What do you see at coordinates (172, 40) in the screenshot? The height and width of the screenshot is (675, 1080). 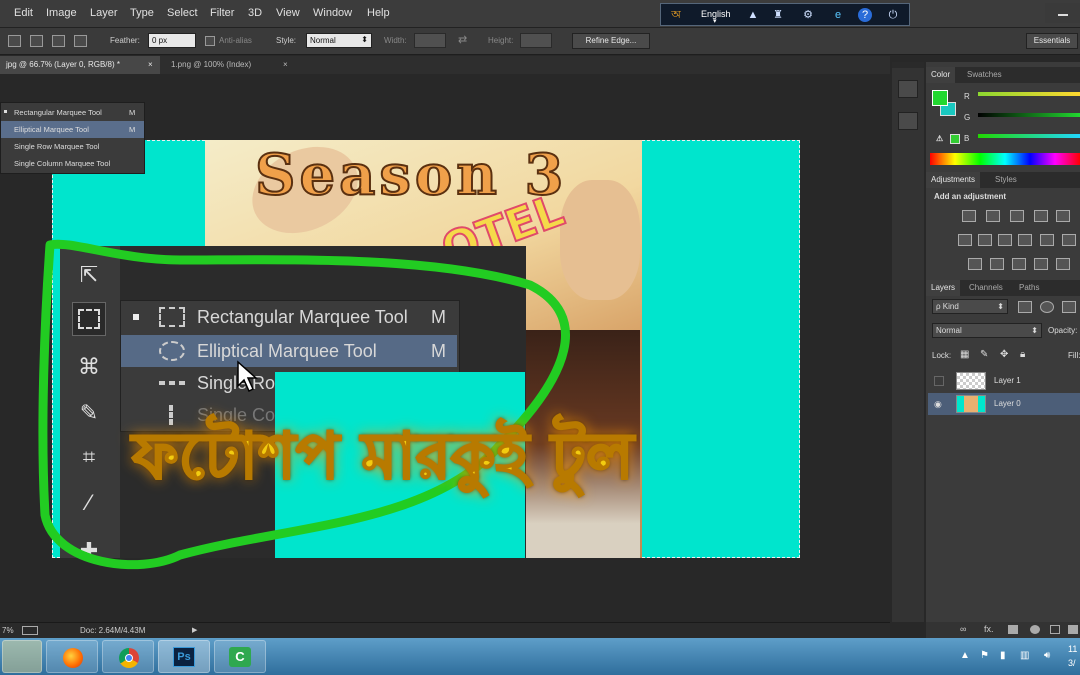 I see `feather-input: 0 px` at bounding box center [172, 40].